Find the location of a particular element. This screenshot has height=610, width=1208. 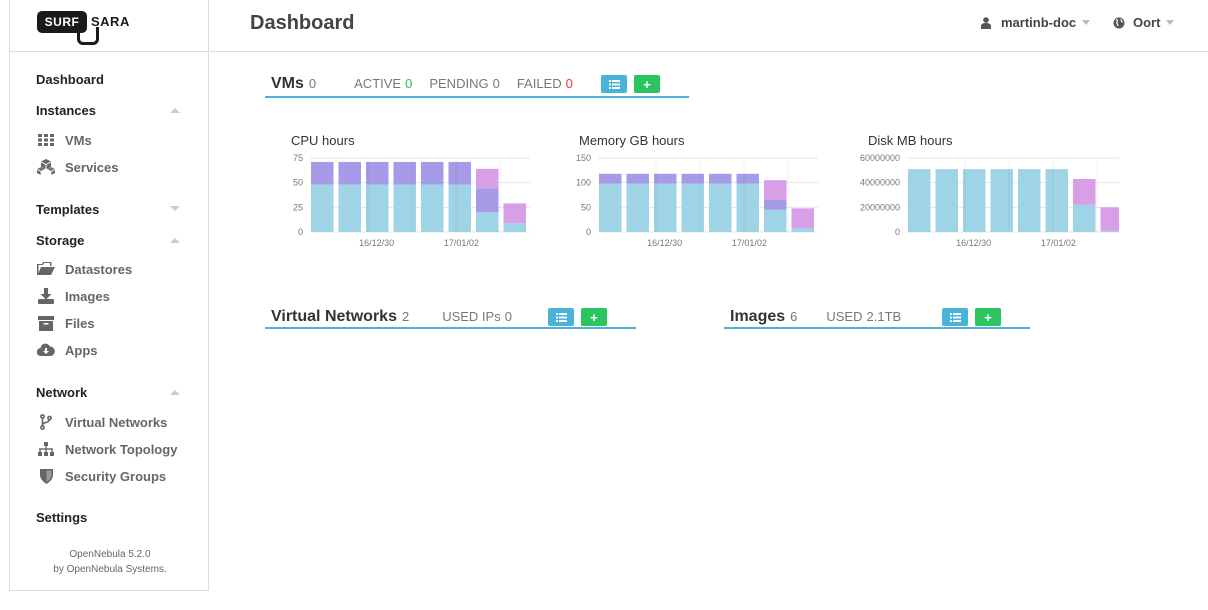

logo-tail is located at coordinates (88, 36).